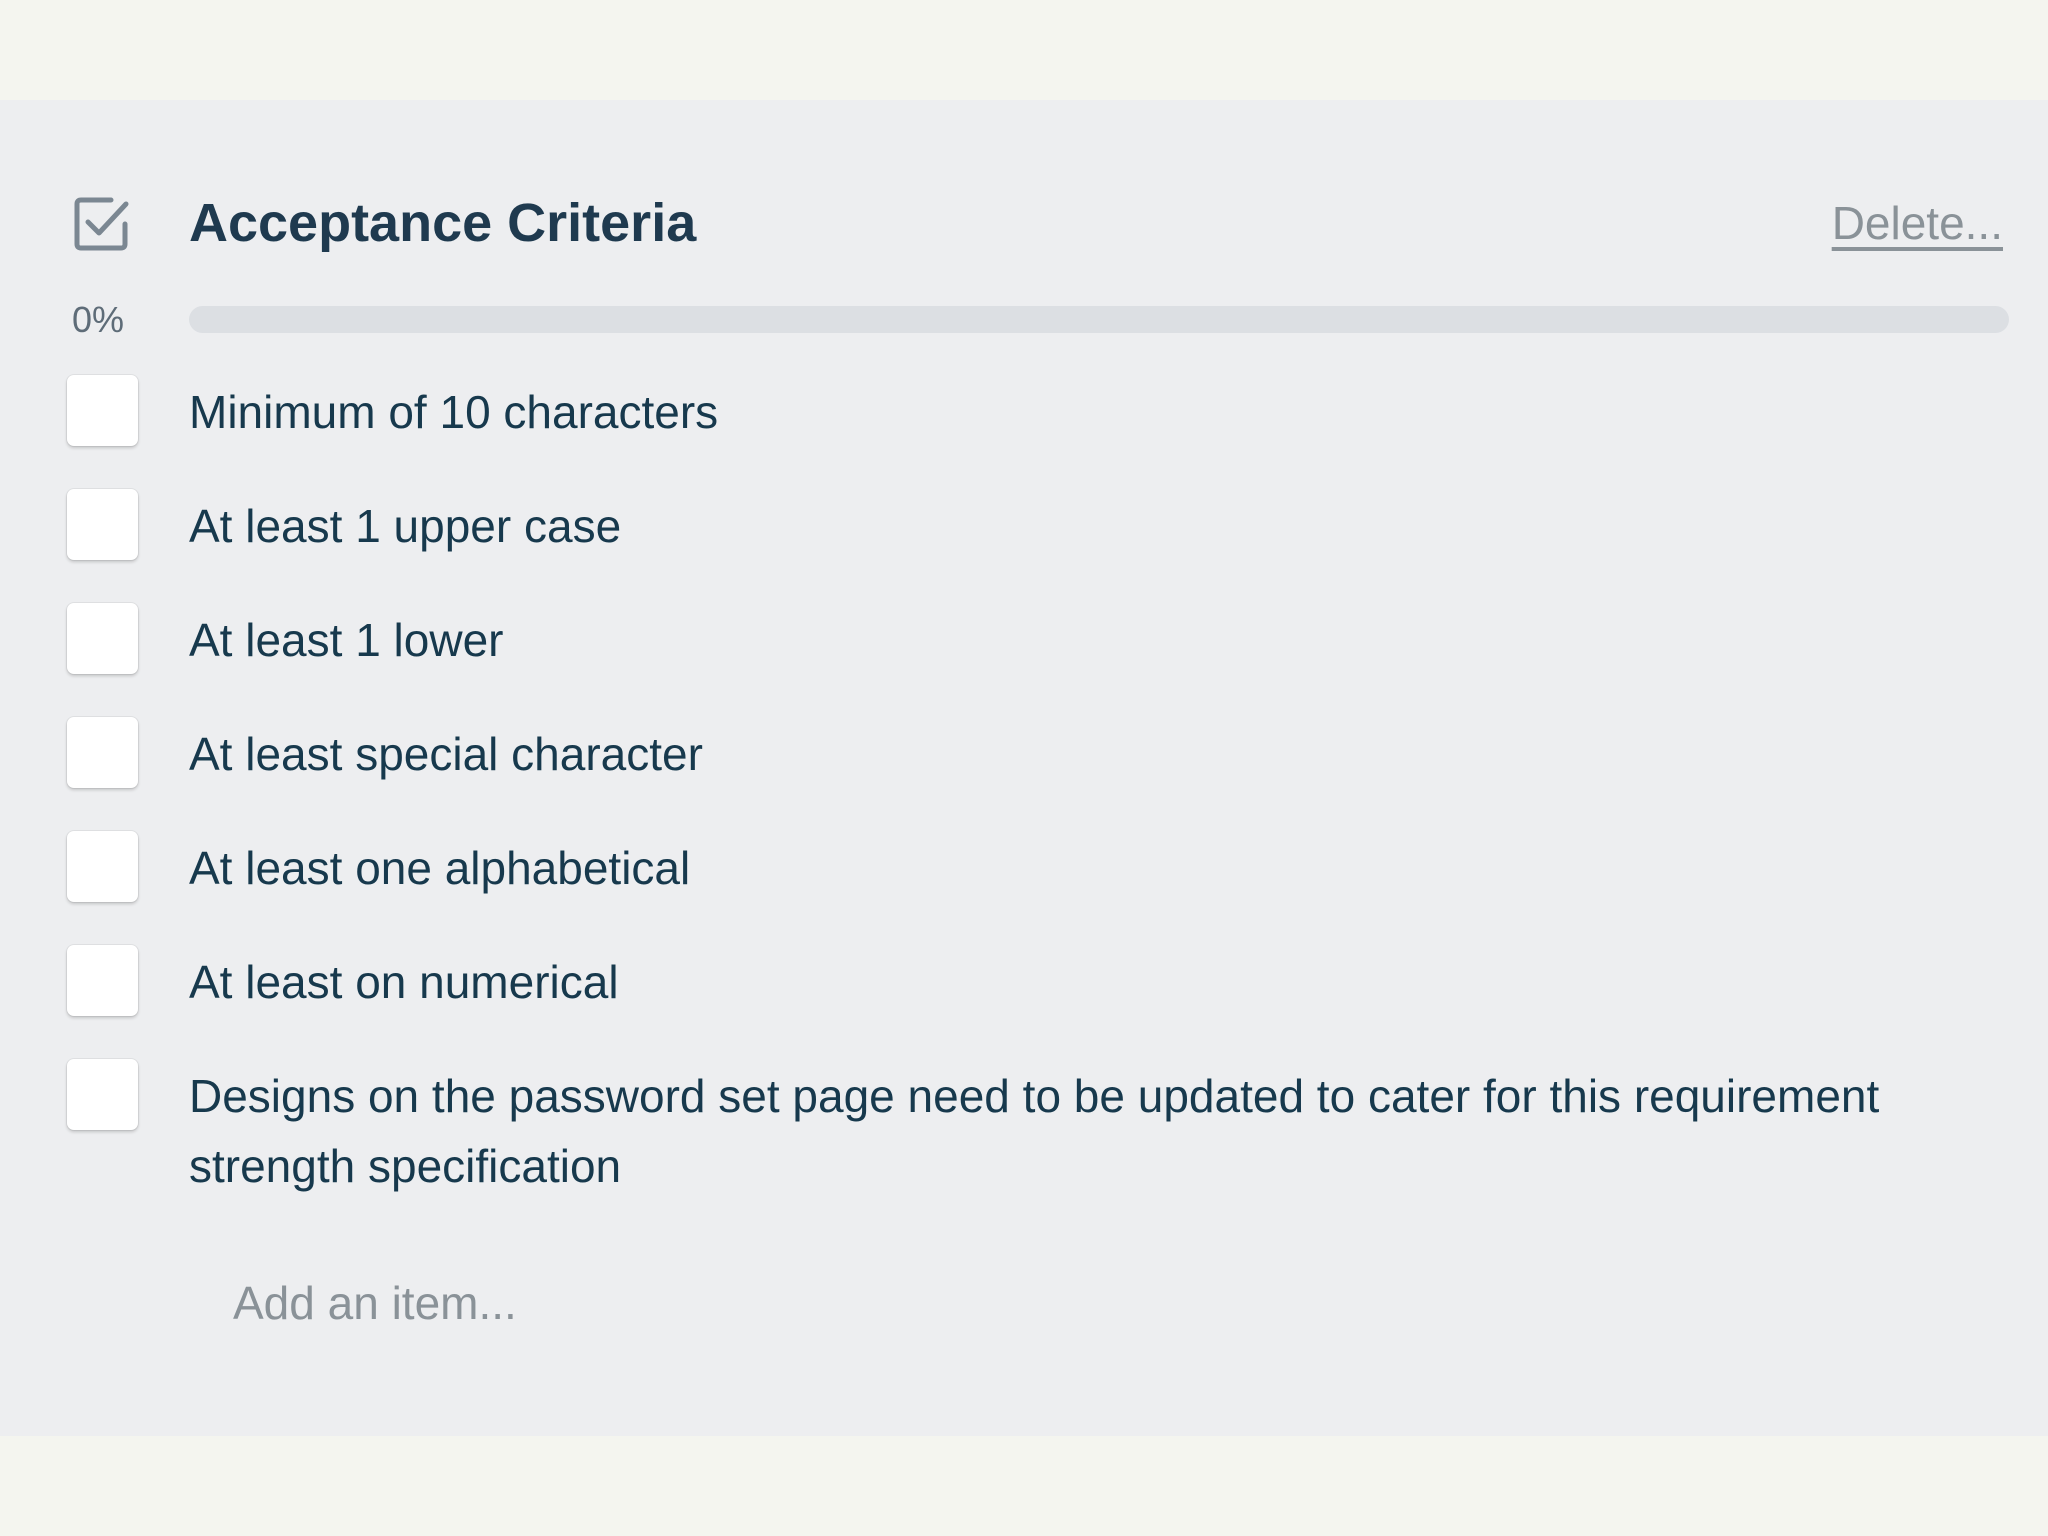  I want to click on checklist-item: At least on numerical, so click(1024, 1000).